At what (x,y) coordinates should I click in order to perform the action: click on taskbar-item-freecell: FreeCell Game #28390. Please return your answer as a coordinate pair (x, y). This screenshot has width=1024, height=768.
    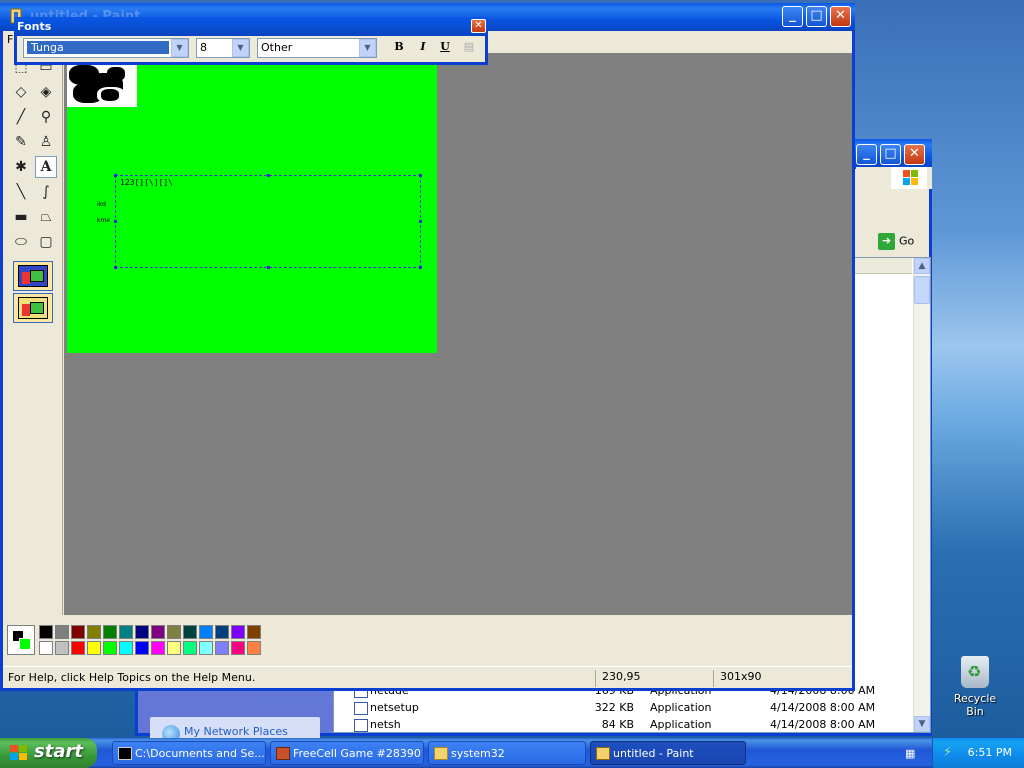
    Looking at the image, I should click on (347, 753).